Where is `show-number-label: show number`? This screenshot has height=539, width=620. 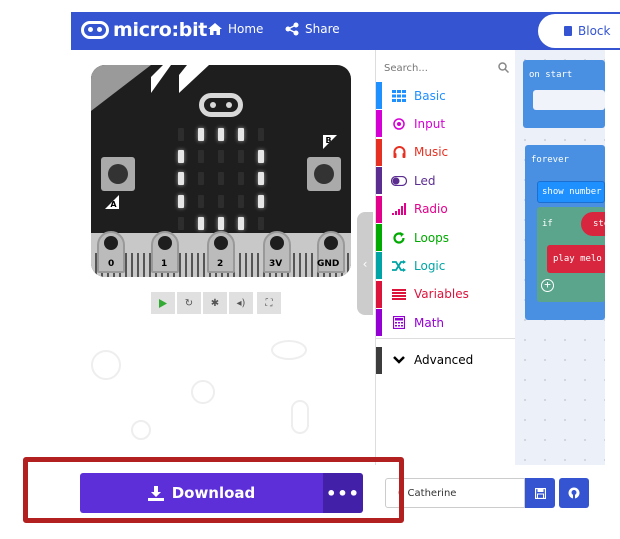
show-number-label: show number is located at coordinates (572, 192).